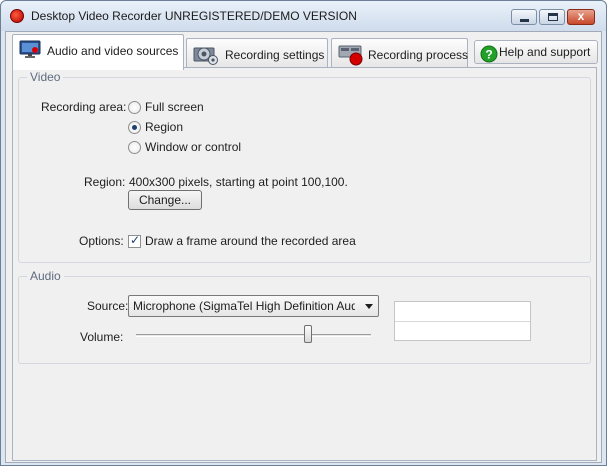  I want to click on tab-label: Recording settings, so click(275, 55).